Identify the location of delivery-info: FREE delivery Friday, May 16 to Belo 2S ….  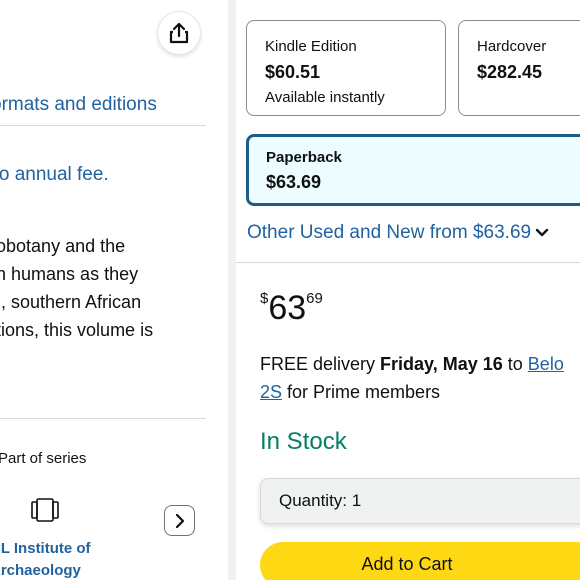
(420, 378).